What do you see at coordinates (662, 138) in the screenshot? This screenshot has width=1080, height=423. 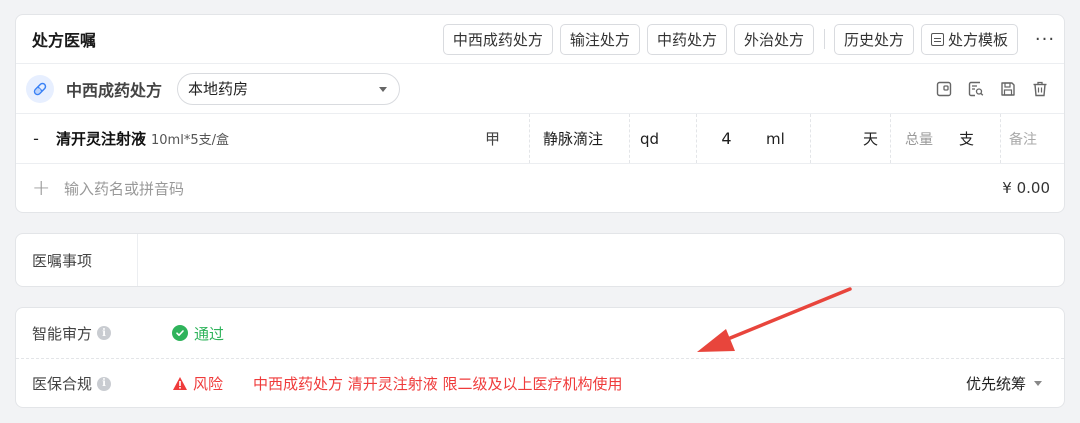 I see `frequency-field: qd` at bounding box center [662, 138].